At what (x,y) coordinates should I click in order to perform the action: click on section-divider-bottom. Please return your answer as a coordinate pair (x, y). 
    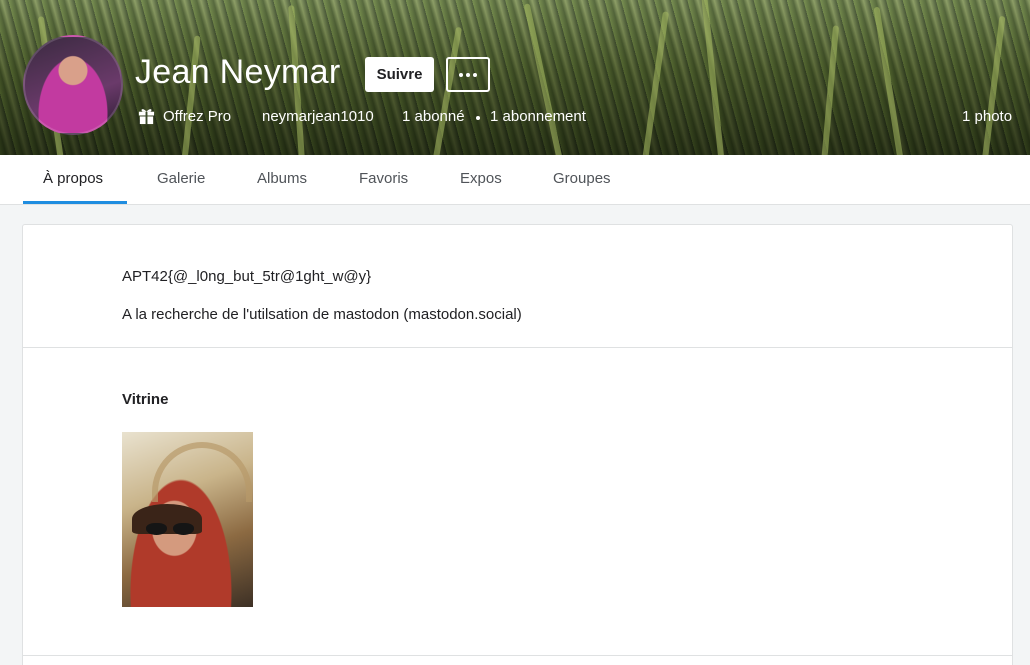
    Looking at the image, I should click on (517, 655).